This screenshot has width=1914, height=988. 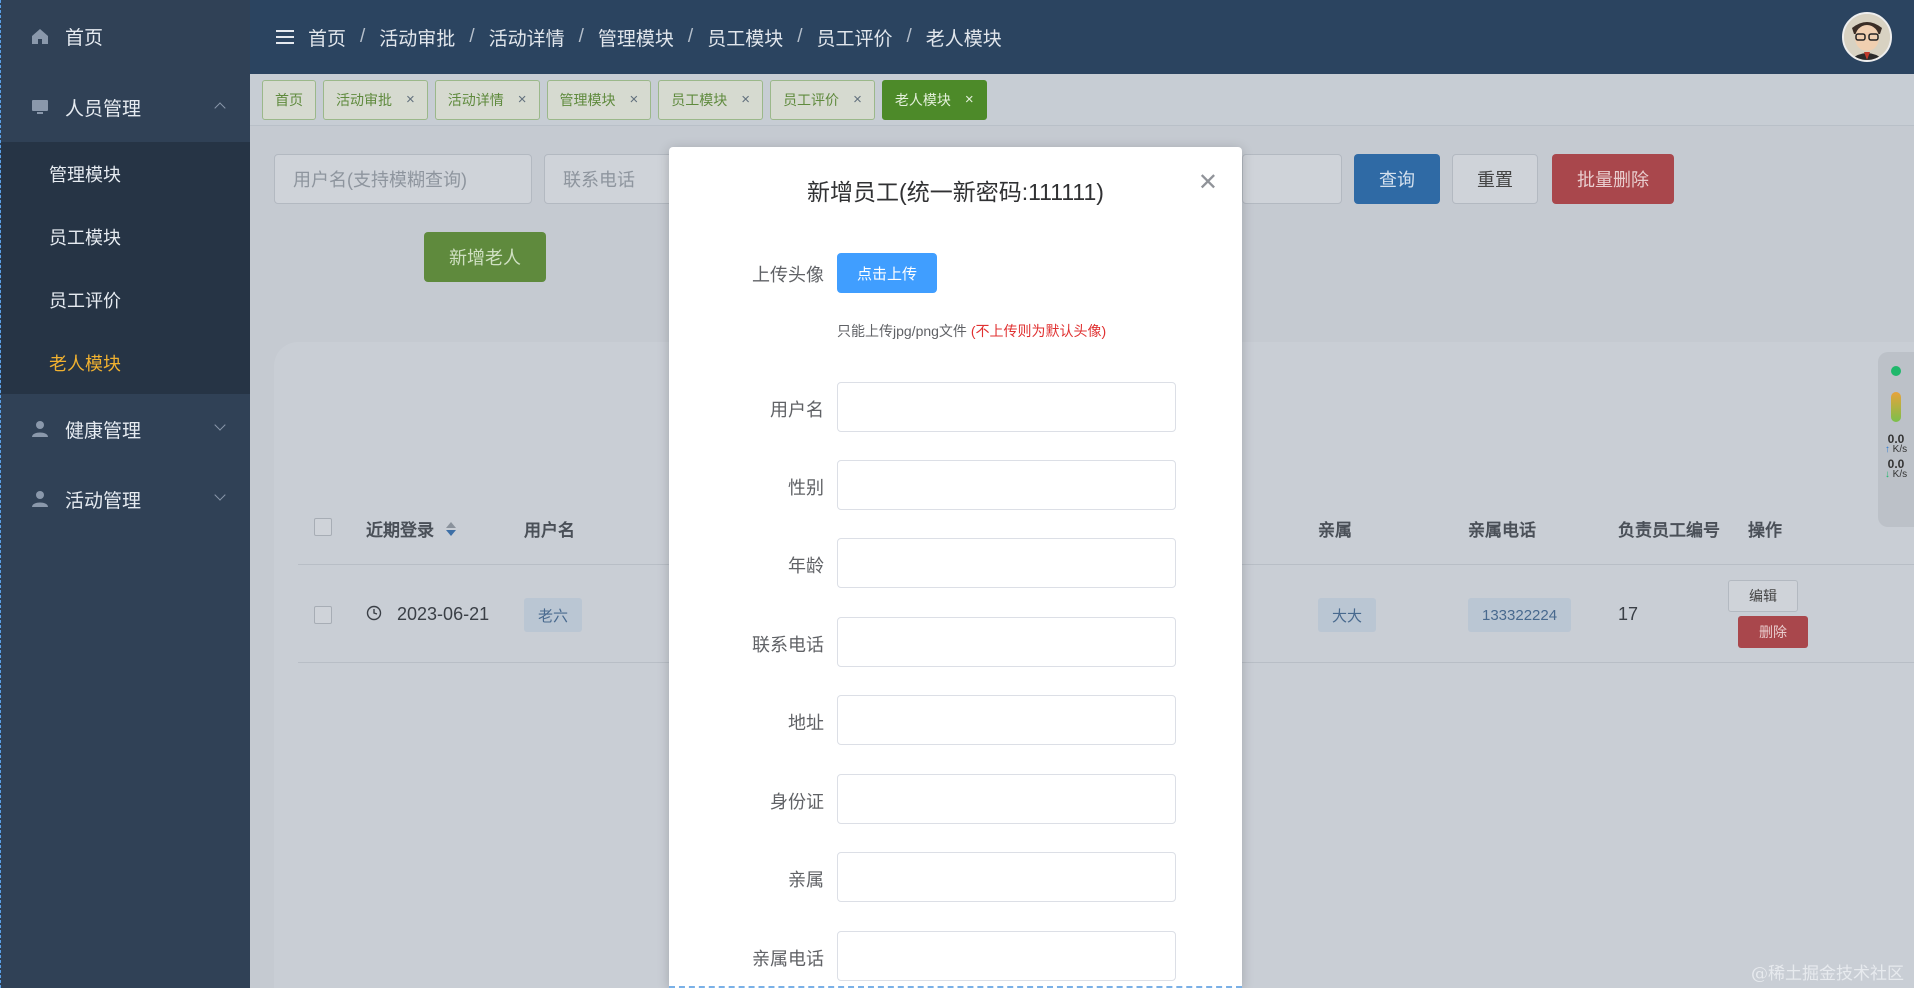 I want to click on add-elderly-button: 新增老人, so click(x=485, y=257).